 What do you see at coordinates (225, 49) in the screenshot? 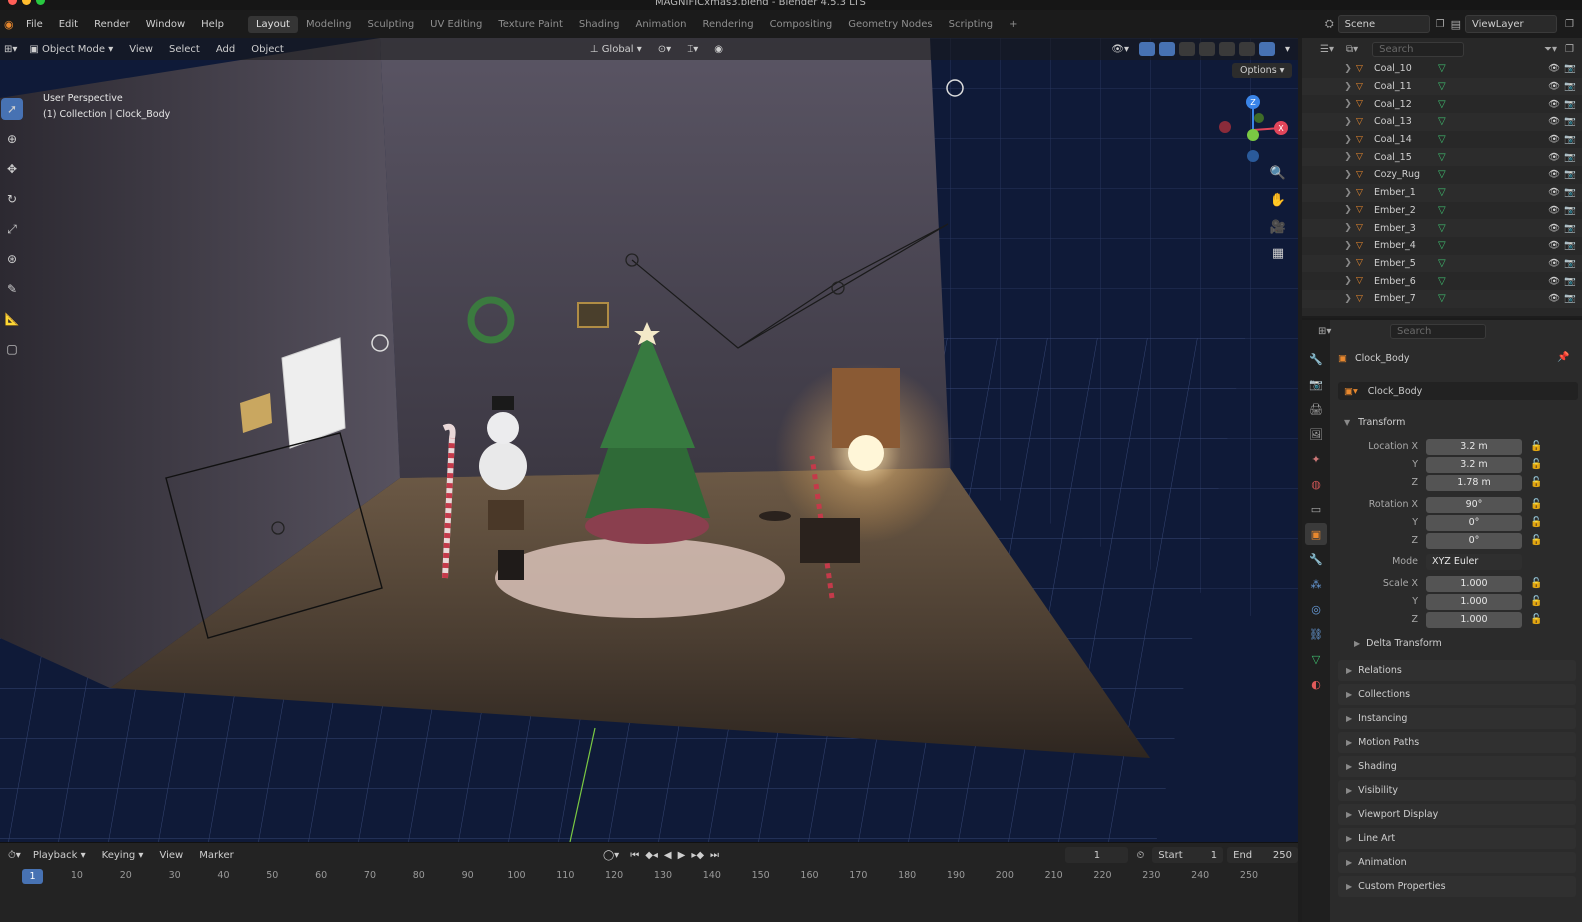
I see `menu-add: Add` at bounding box center [225, 49].